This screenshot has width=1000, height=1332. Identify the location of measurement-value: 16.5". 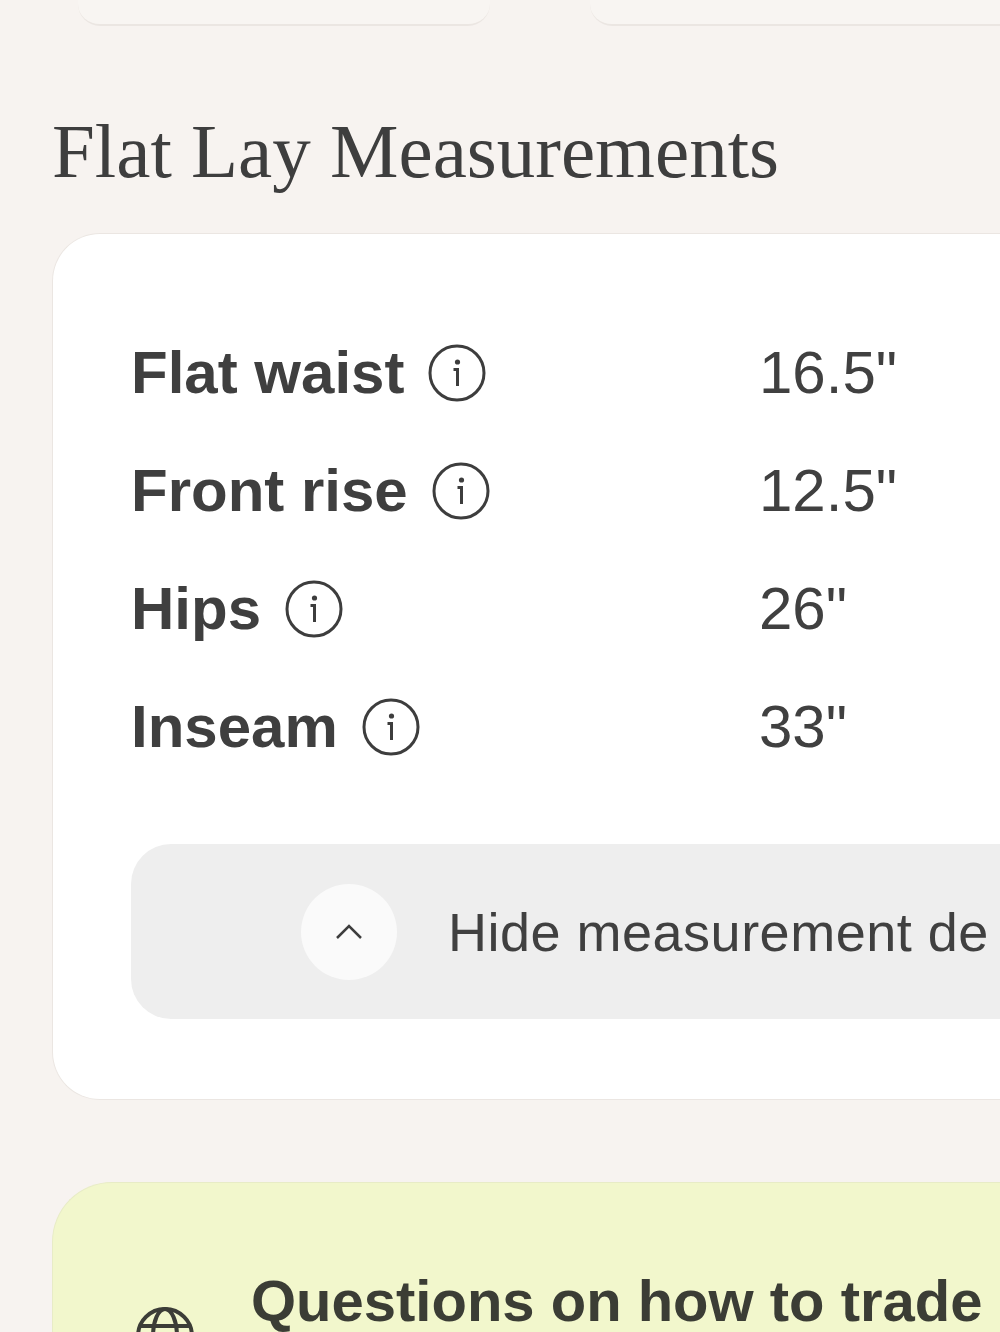
(829, 373).